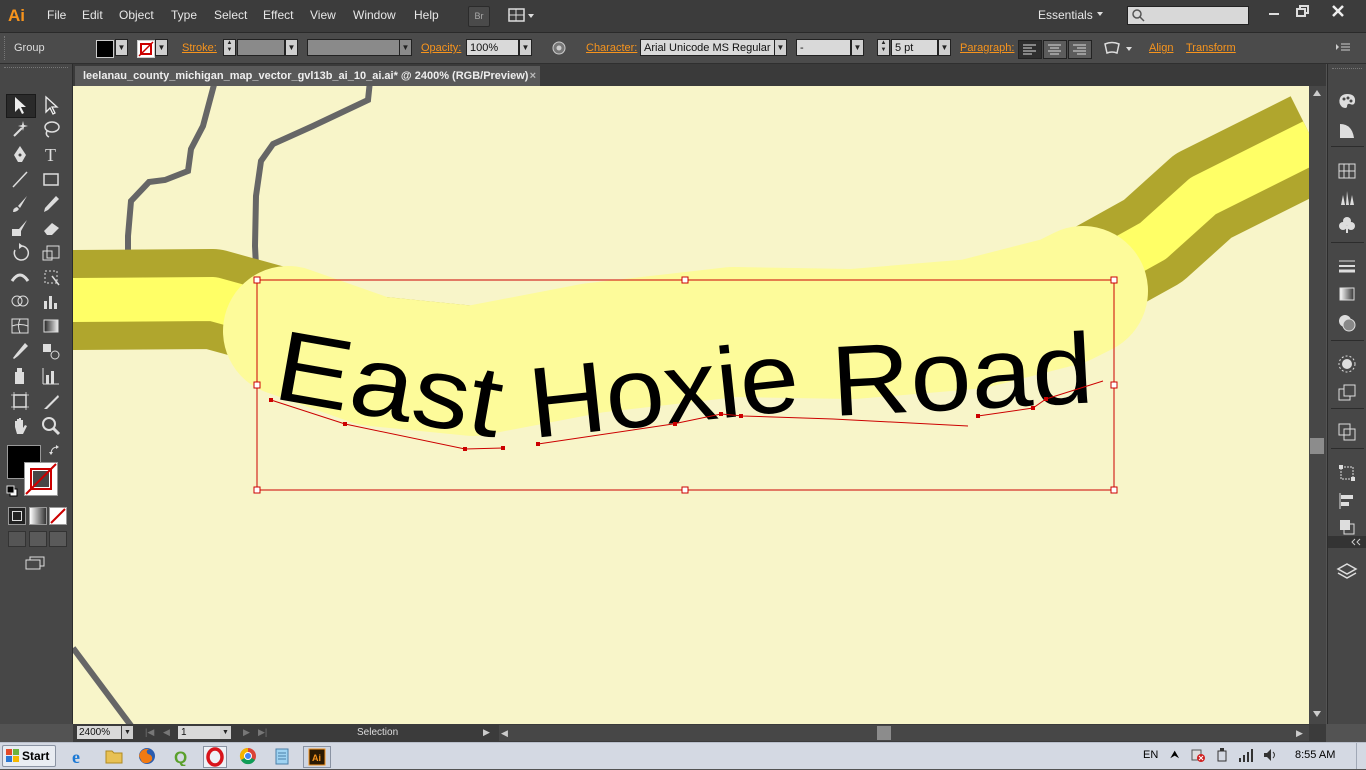  What do you see at coordinates (1100, 14) in the screenshot?
I see `workspace-dropdown-icon` at bounding box center [1100, 14].